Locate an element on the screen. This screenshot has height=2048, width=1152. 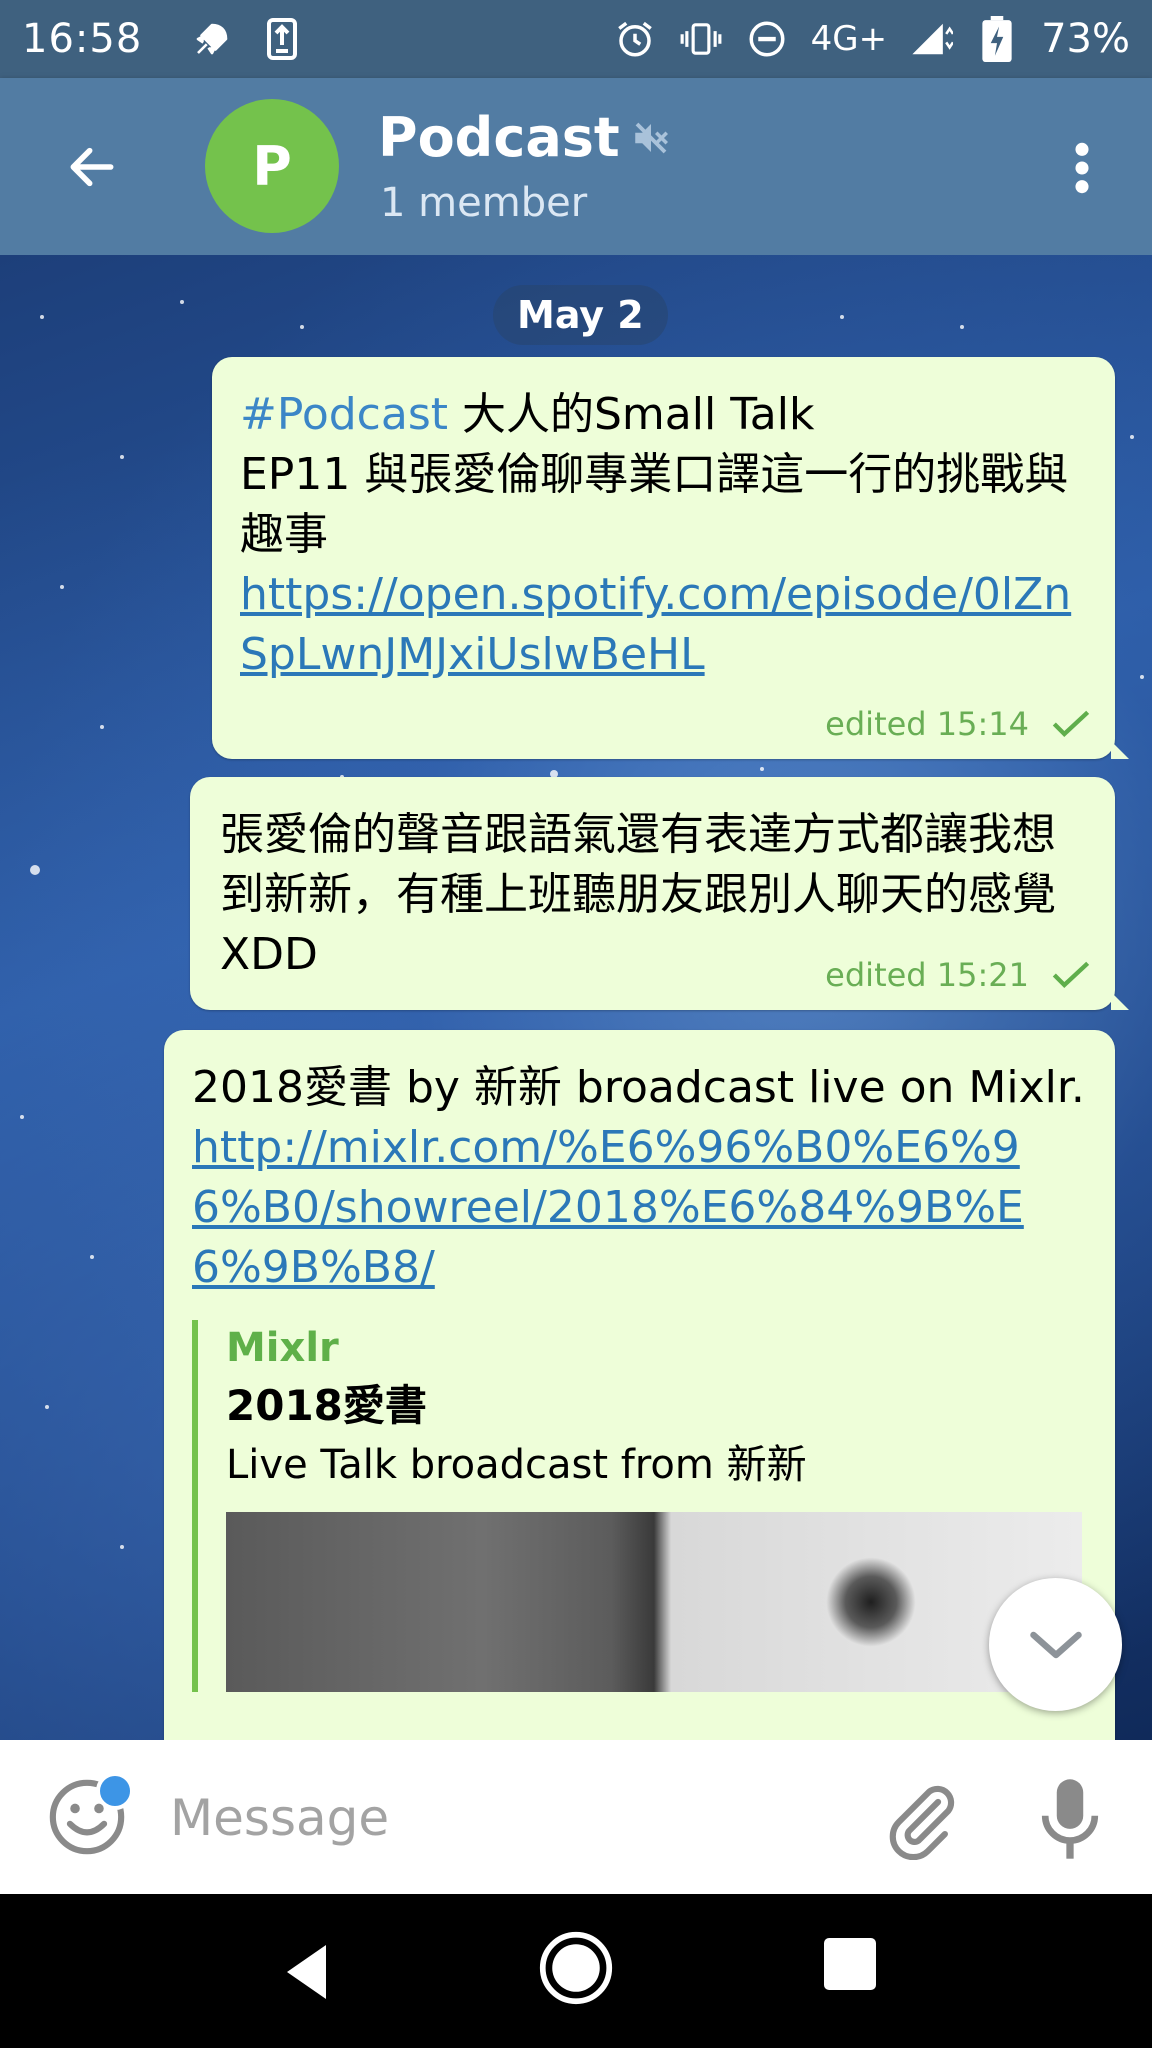
edited-time: edited 15:14 is located at coordinates (927, 724).